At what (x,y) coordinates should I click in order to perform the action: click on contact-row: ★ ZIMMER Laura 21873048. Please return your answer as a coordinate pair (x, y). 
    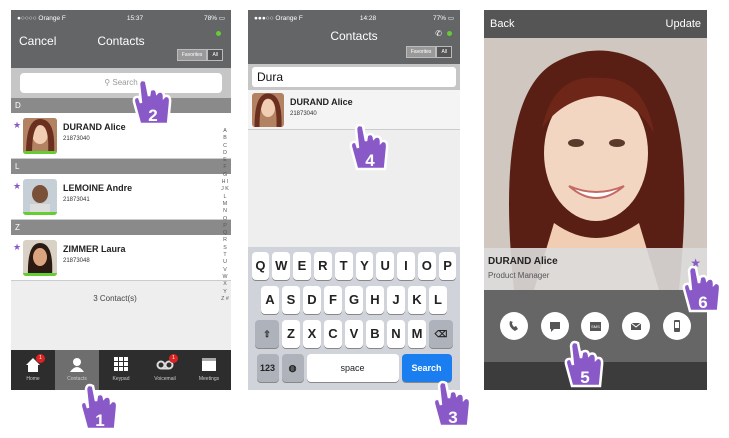
    Looking at the image, I should click on (121, 258).